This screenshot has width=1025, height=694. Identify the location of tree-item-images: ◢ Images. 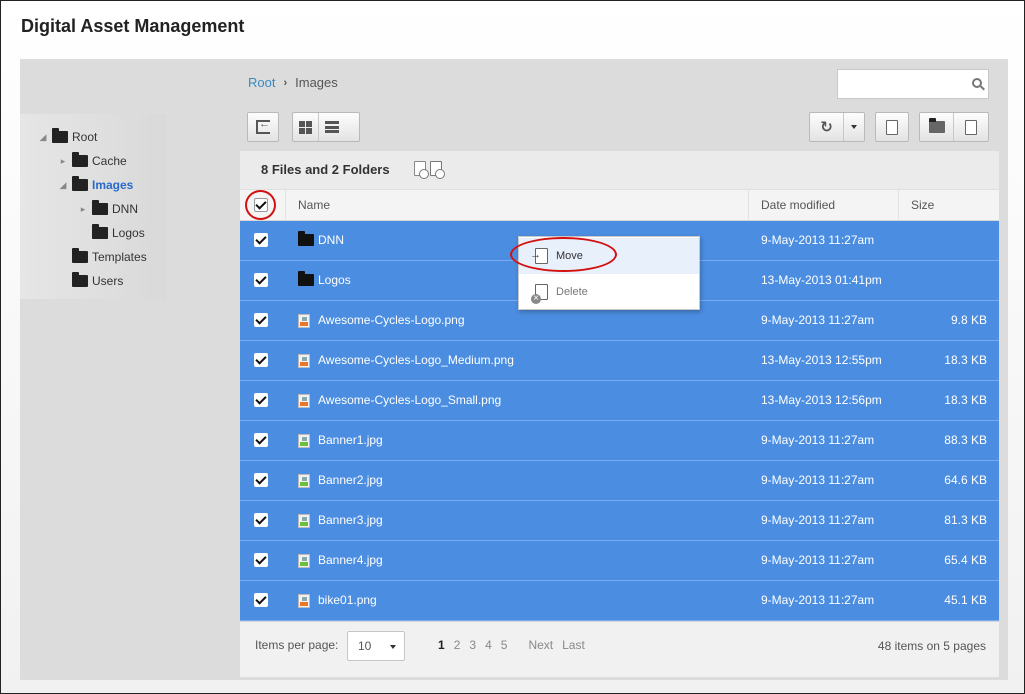
(95, 185).